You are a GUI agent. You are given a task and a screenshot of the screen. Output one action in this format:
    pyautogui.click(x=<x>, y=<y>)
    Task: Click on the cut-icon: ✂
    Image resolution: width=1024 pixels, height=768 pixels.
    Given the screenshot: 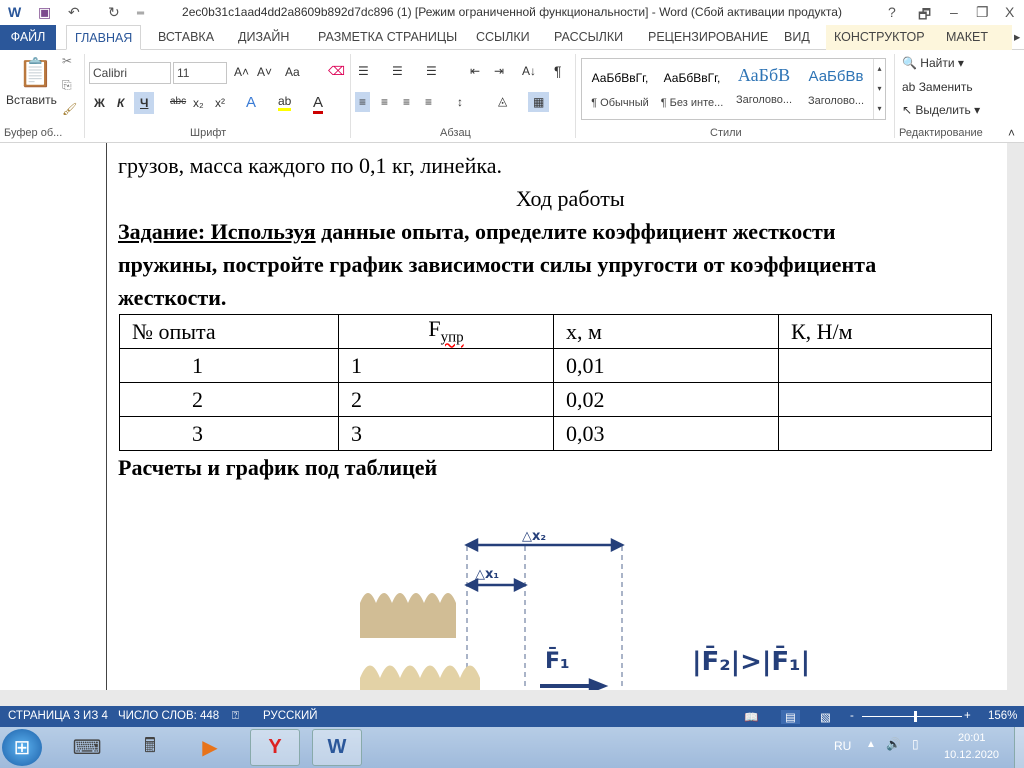 What is the action you would take?
    pyautogui.click(x=67, y=61)
    